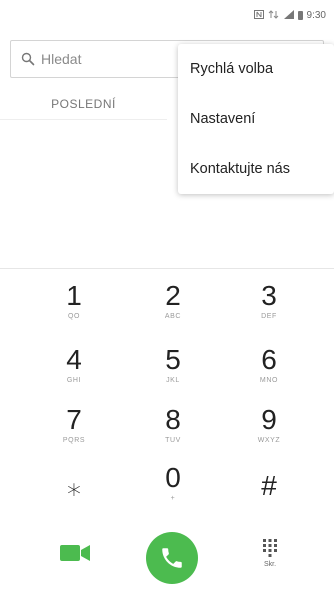 The height and width of the screenshot is (595, 334). What do you see at coordinates (269, 380) in the screenshot?
I see `key-letters: MNO` at bounding box center [269, 380].